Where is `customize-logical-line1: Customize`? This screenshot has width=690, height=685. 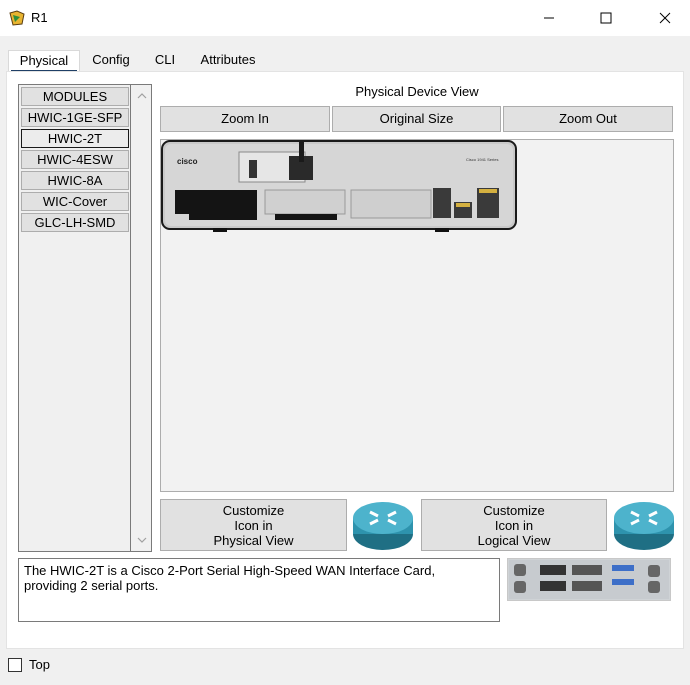
customize-logical-line1: Customize is located at coordinates (514, 510).